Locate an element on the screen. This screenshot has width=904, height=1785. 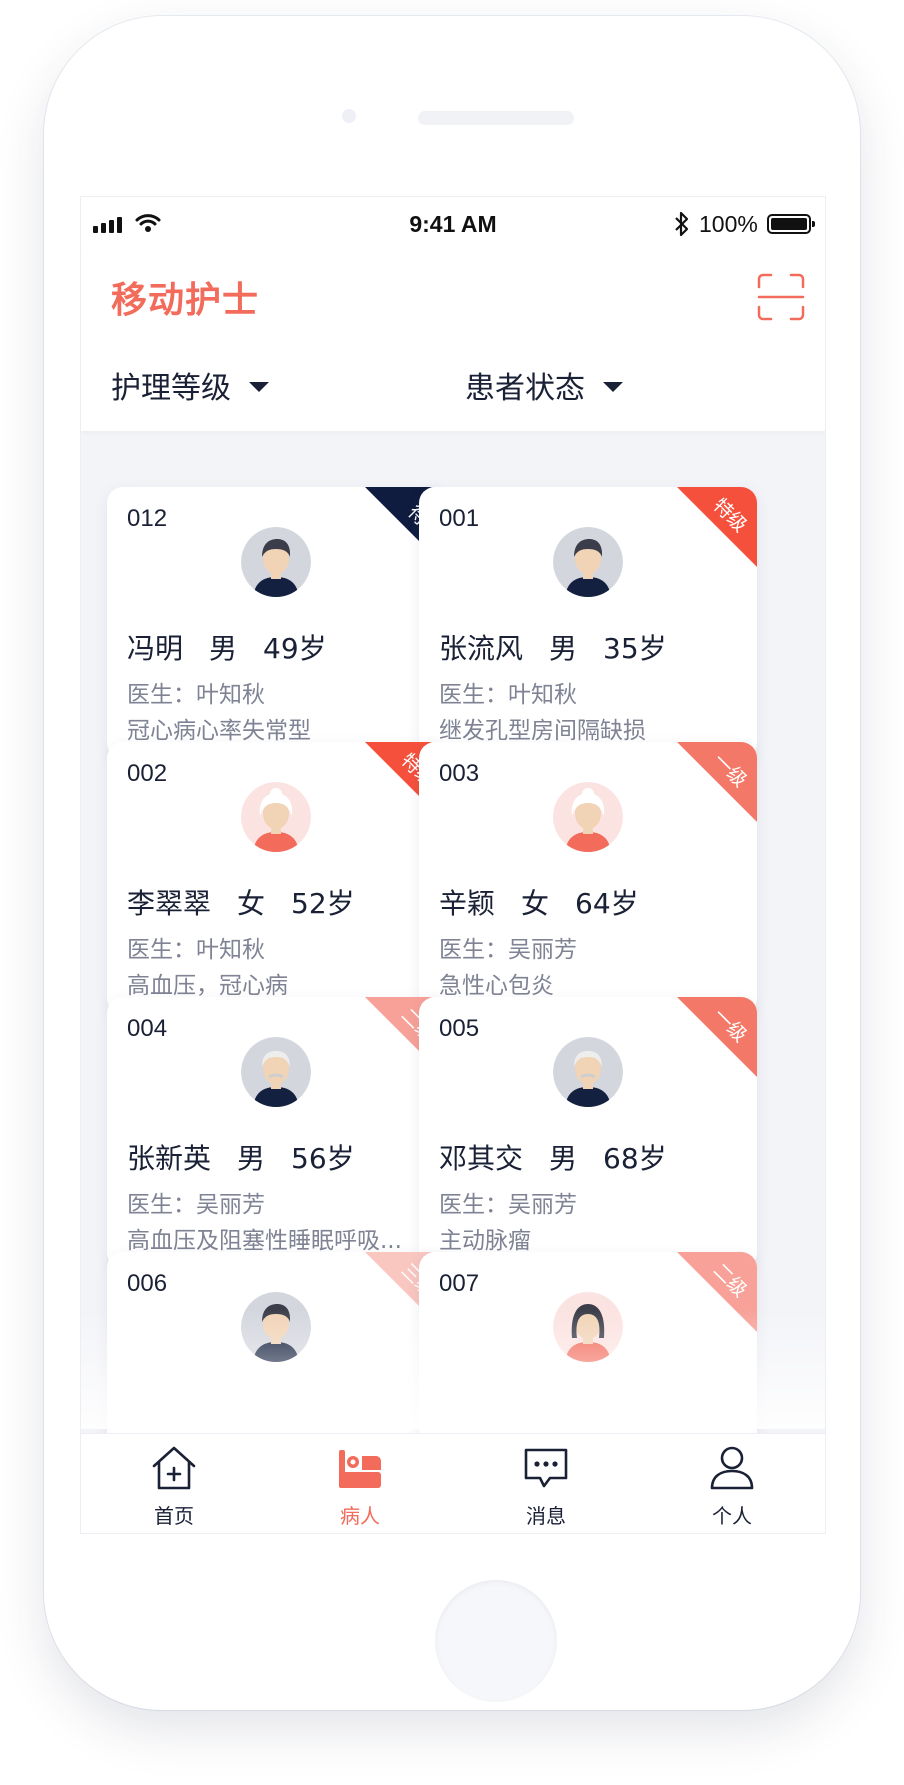
front-camera is located at coordinates (349, 116).